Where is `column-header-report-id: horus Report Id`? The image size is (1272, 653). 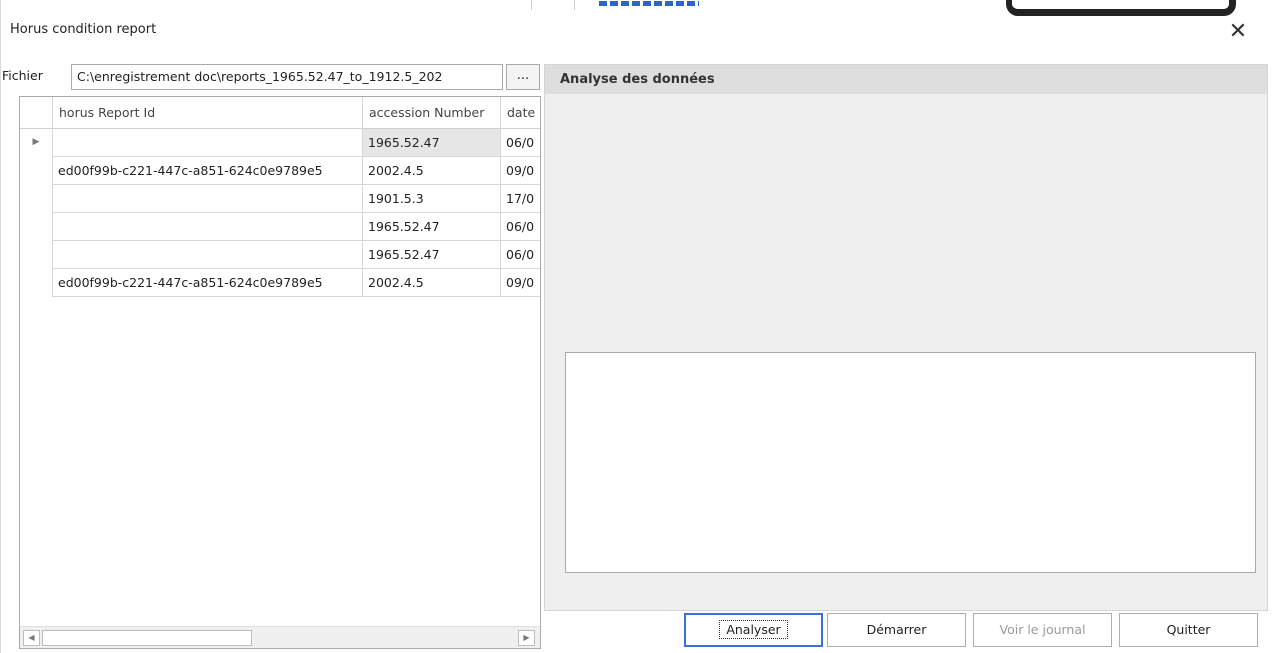
column-header-report-id: horus Report Id is located at coordinates (208, 113).